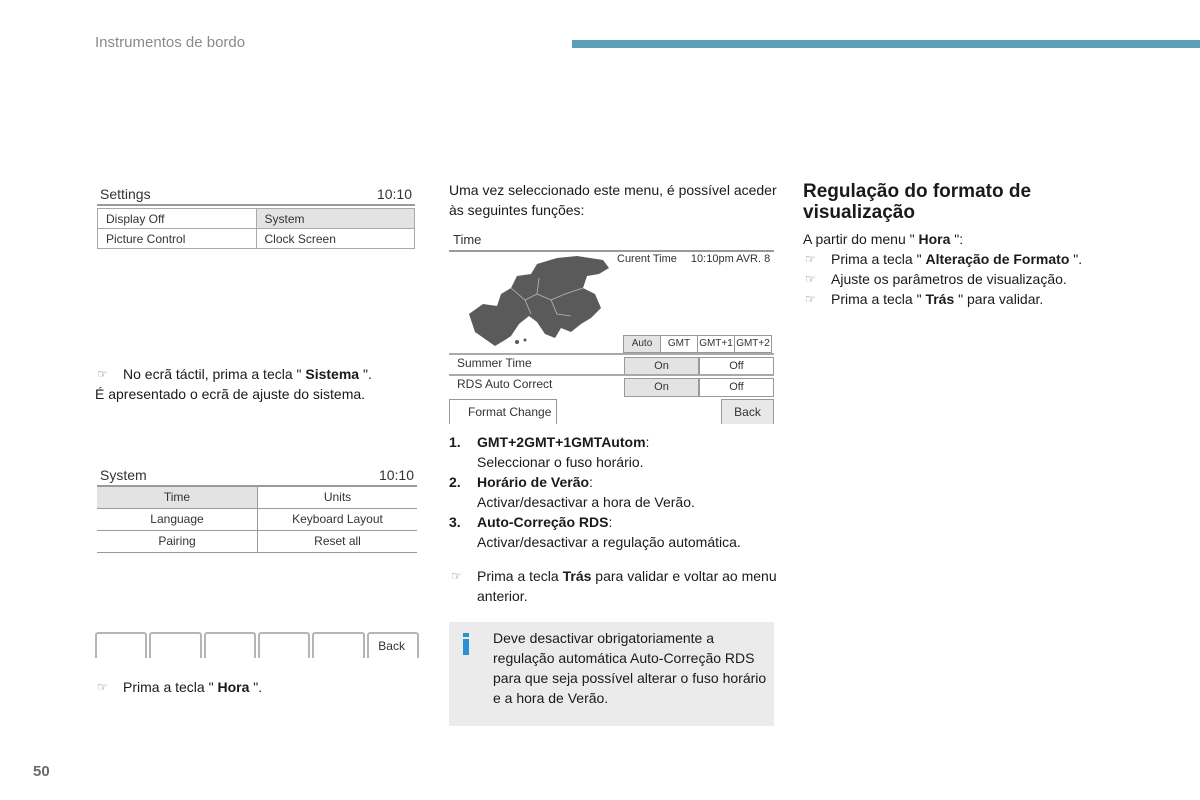  What do you see at coordinates (177, 238) in the screenshot?
I see `menu-item-picture-control: Picture Control` at bounding box center [177, 238].